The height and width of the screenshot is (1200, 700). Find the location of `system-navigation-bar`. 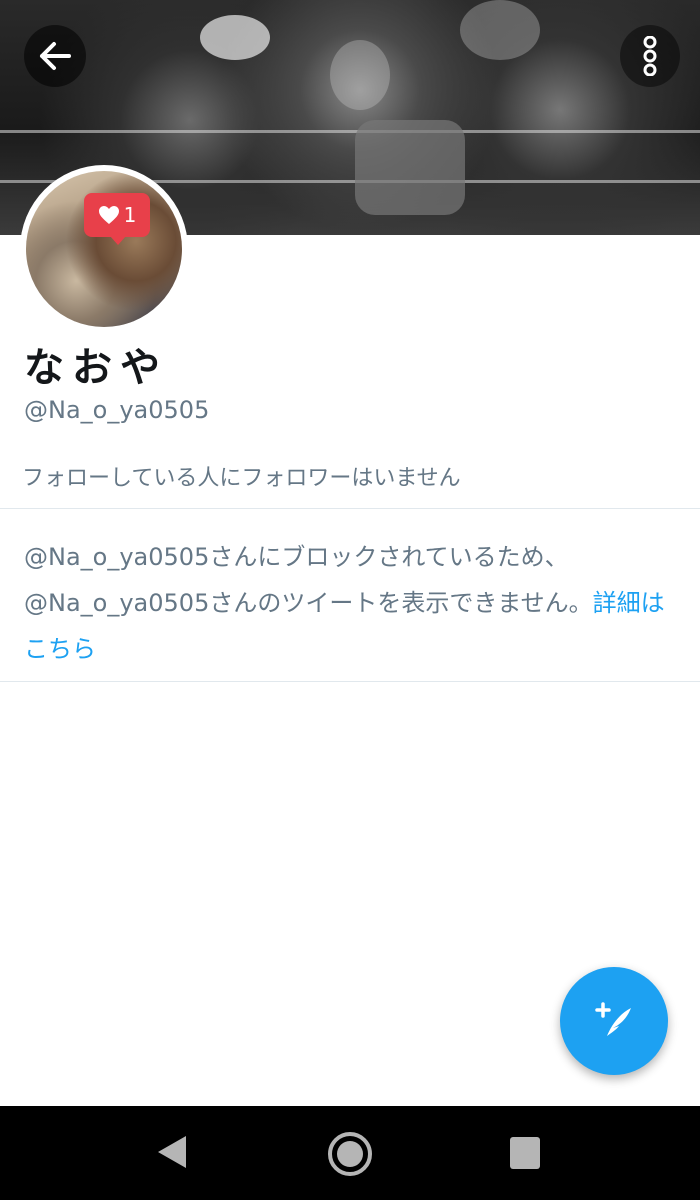

system-navigation-bar is located at coordinates (350, 1153).